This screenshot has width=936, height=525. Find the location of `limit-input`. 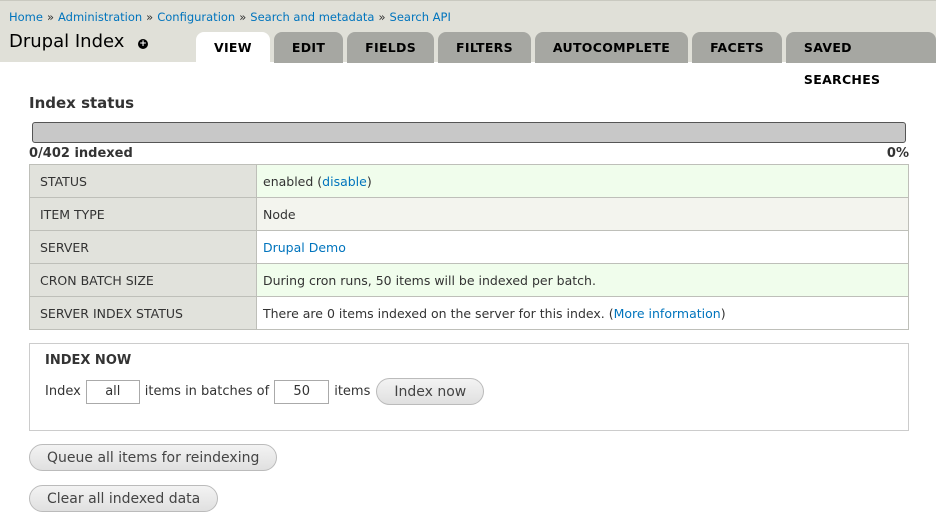

limit-input is located at coordinates (112, 391).